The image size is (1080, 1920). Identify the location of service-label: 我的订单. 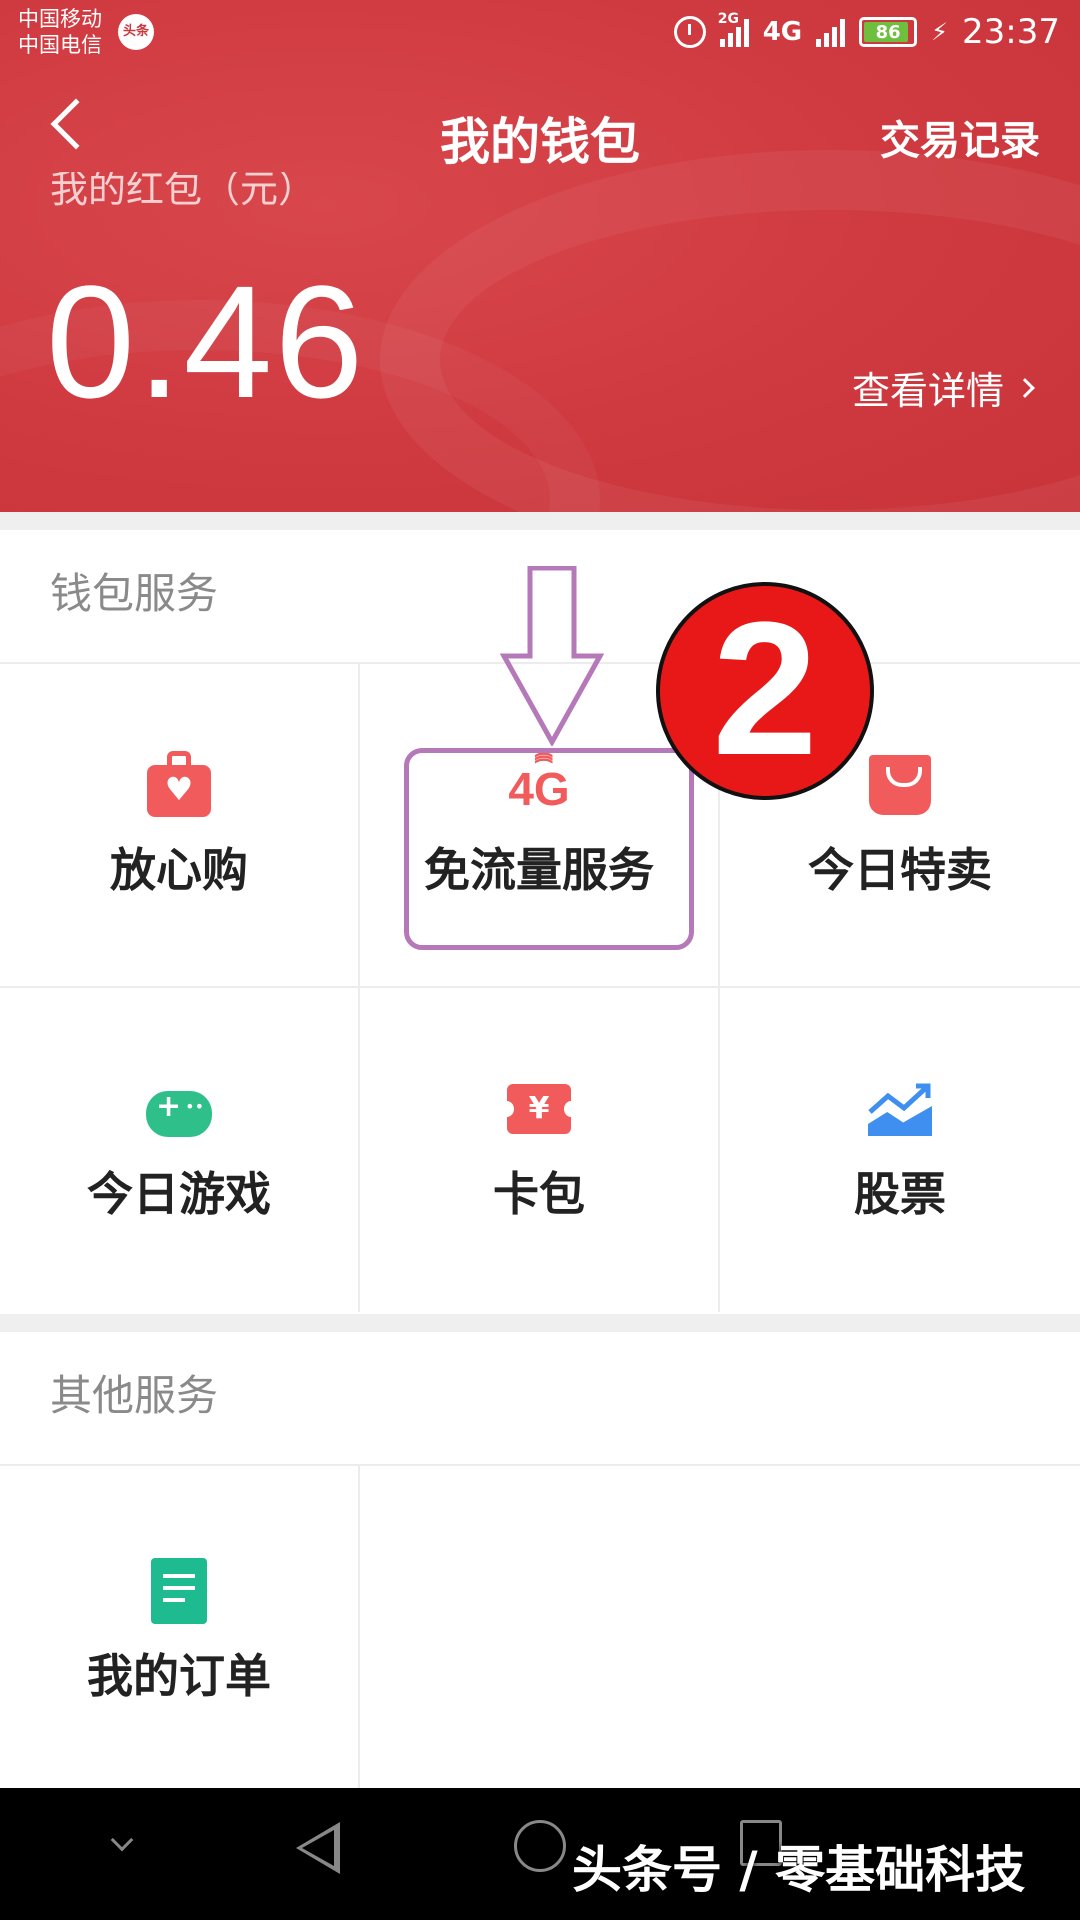
(179, 1676).